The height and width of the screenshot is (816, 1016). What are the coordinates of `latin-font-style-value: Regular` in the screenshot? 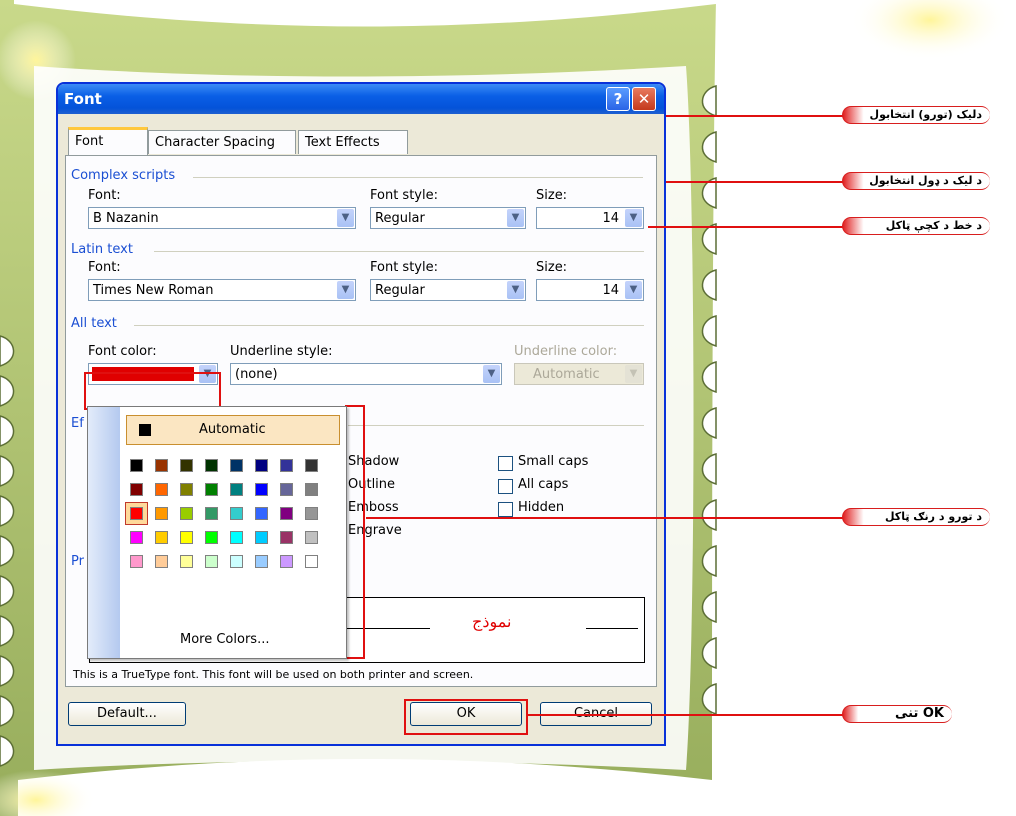 It's located at (400, 290).